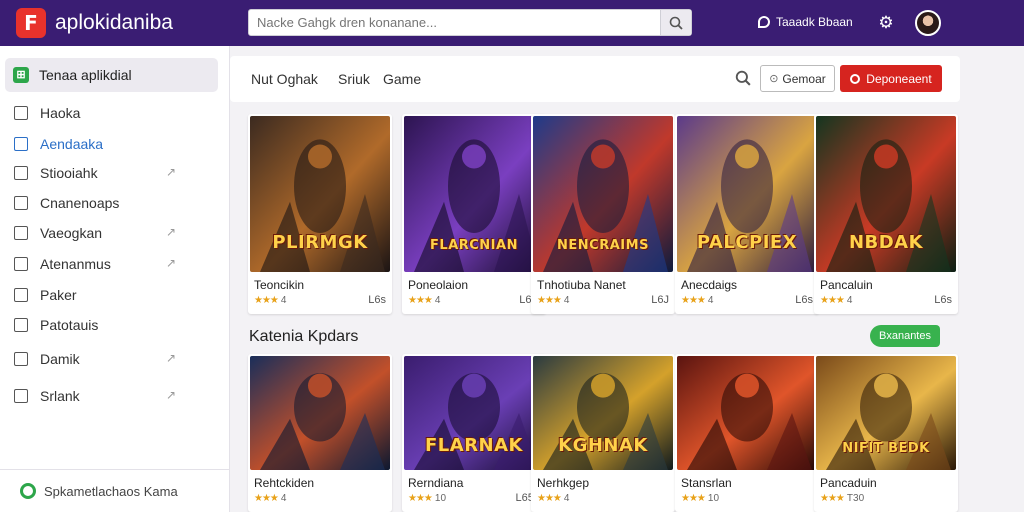  What do you see at coordinates (846, 285) in the screenshot?
I see `game-title: Pancaluin` at bounding box center [846, 285].